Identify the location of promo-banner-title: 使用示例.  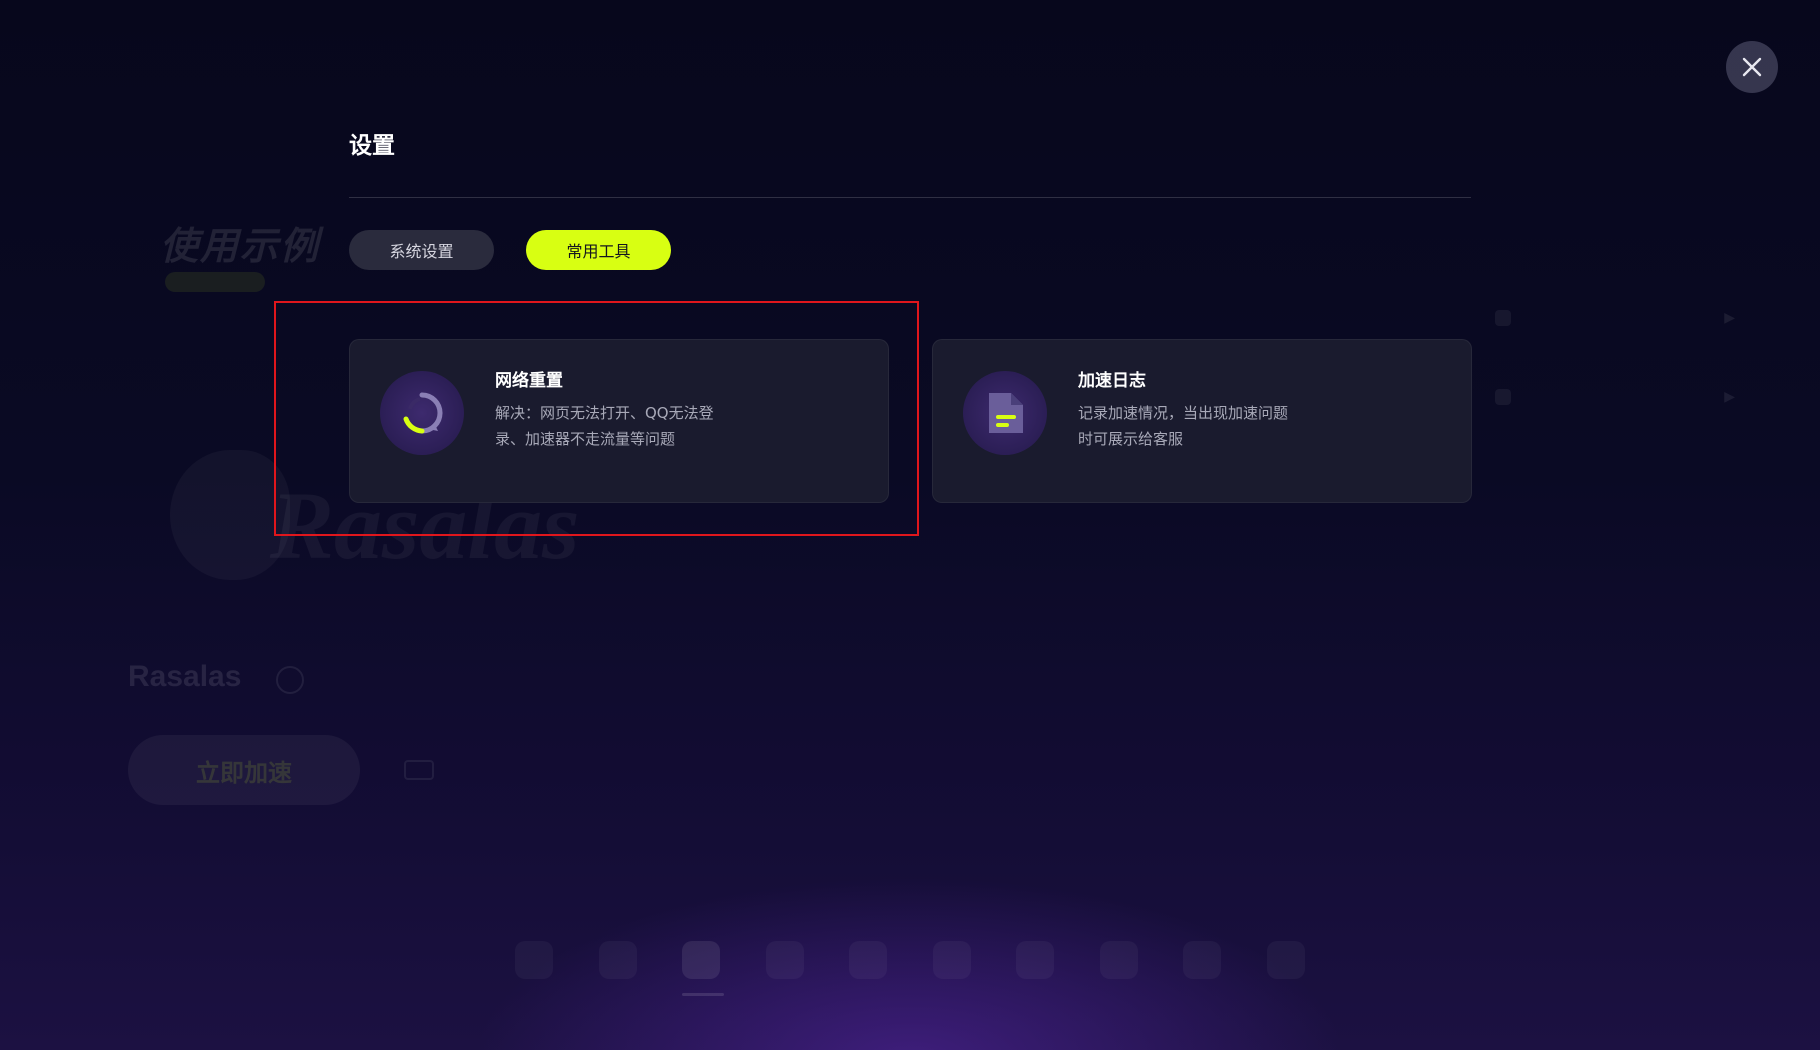
(240, 247).